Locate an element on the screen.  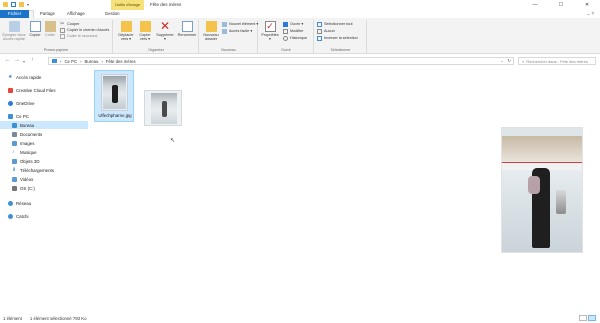
address-bar: › Ce PC › Bureau › Fête des mères ⌄ ↻ is located at coordinates (281, 61).